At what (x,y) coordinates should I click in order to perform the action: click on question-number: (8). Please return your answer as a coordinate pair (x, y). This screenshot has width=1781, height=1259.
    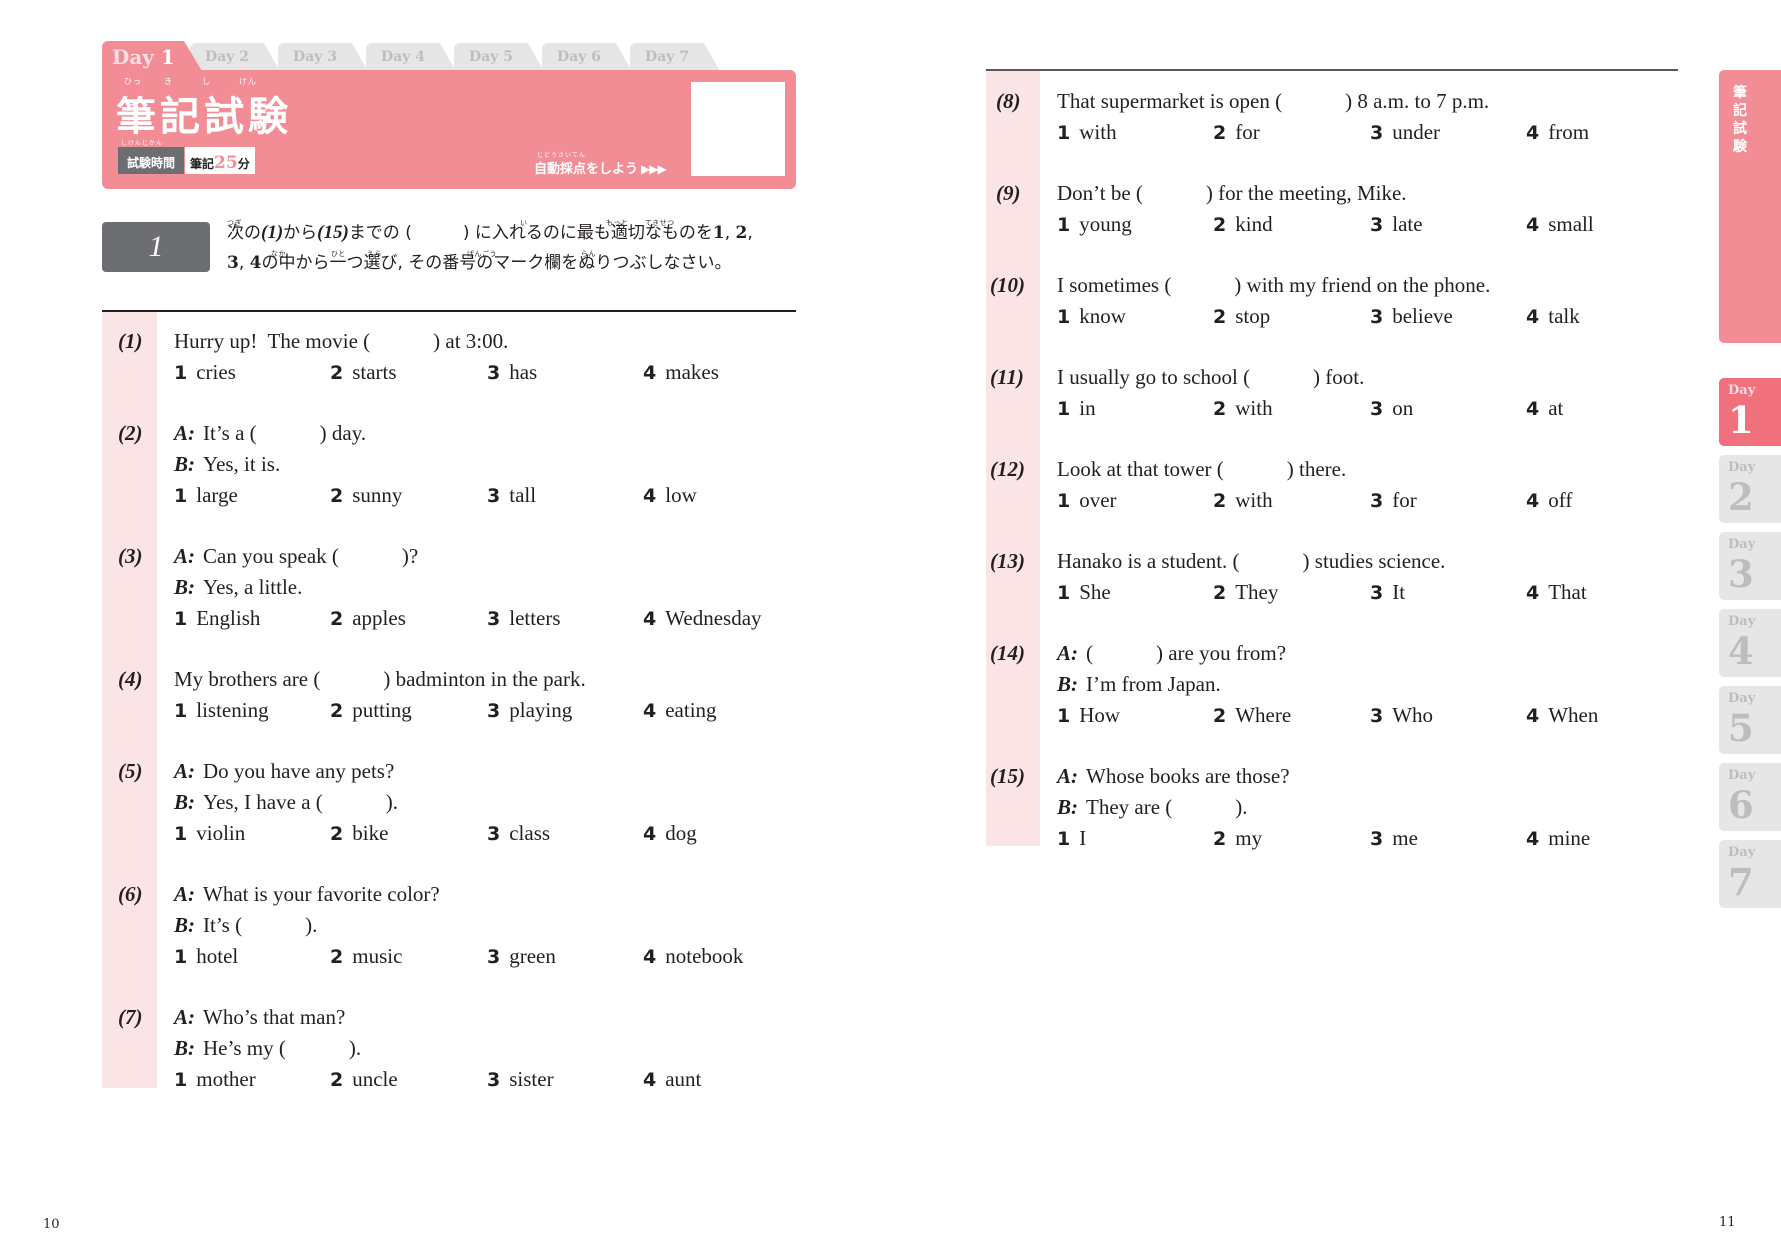
    Looking at the image, I should click on (1008, 101).